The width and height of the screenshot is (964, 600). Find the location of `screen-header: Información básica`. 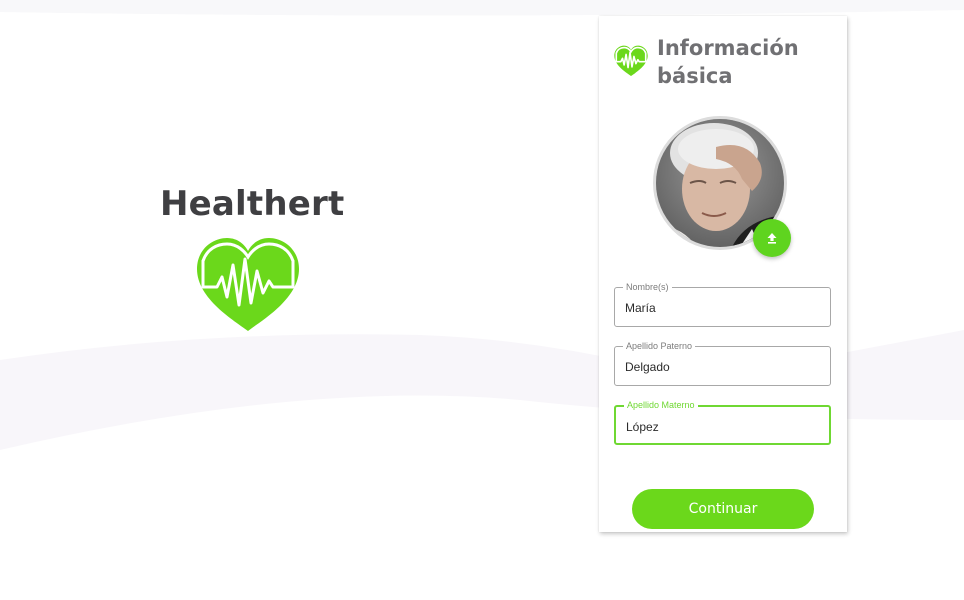

screen-header: Información básica is located at coordinates (710, 62).